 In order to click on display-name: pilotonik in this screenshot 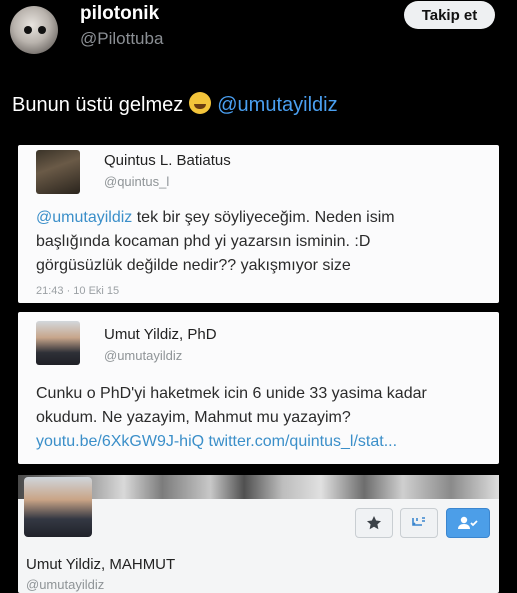, I will do `click(119, 14)`.